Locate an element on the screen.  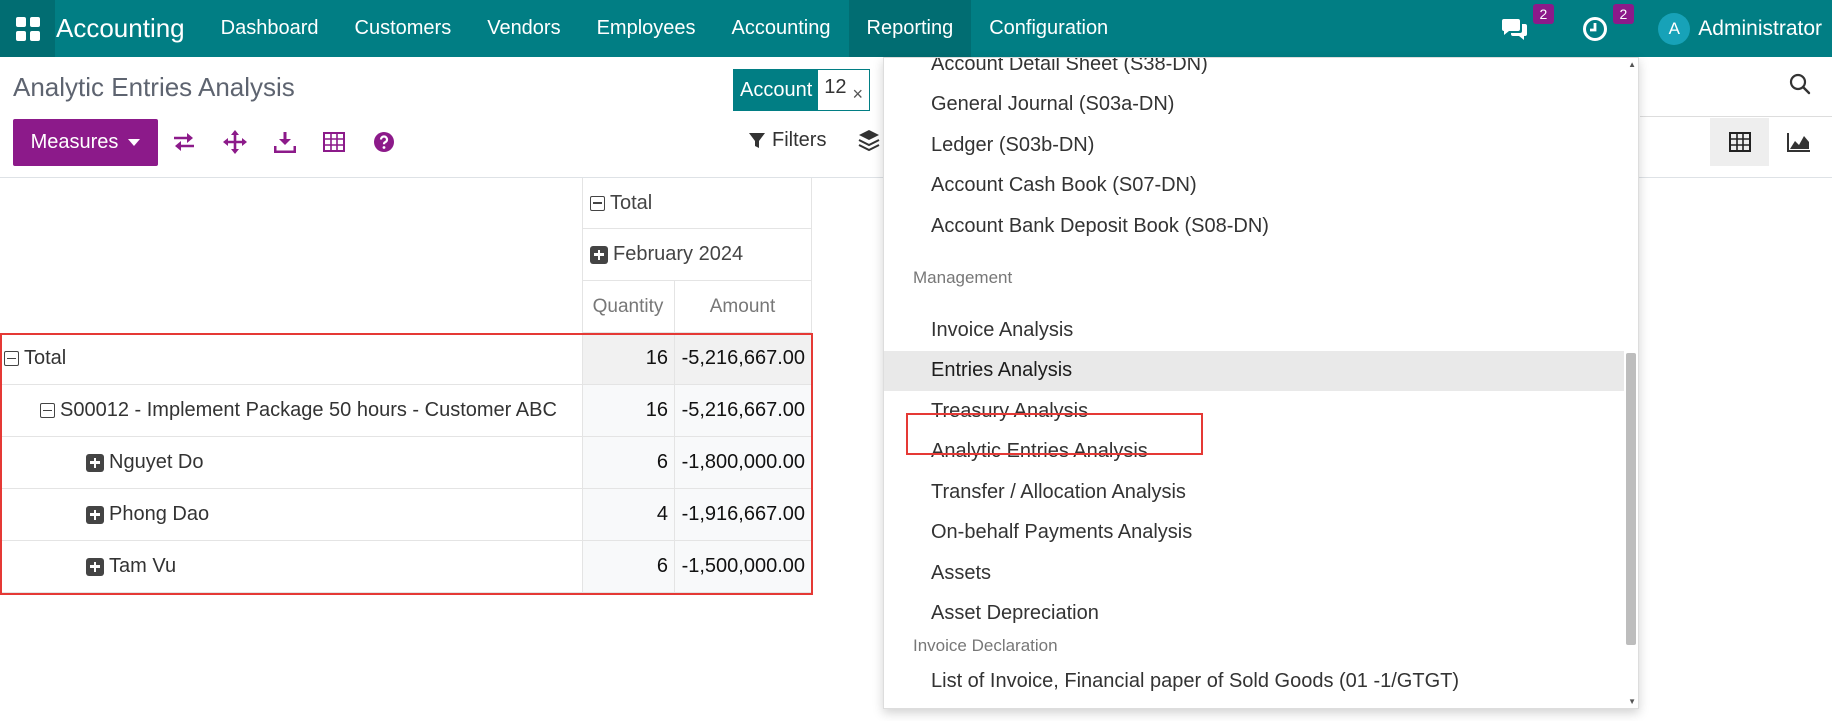
dropdown-scrollbar is located at coordinates (1631, 384).